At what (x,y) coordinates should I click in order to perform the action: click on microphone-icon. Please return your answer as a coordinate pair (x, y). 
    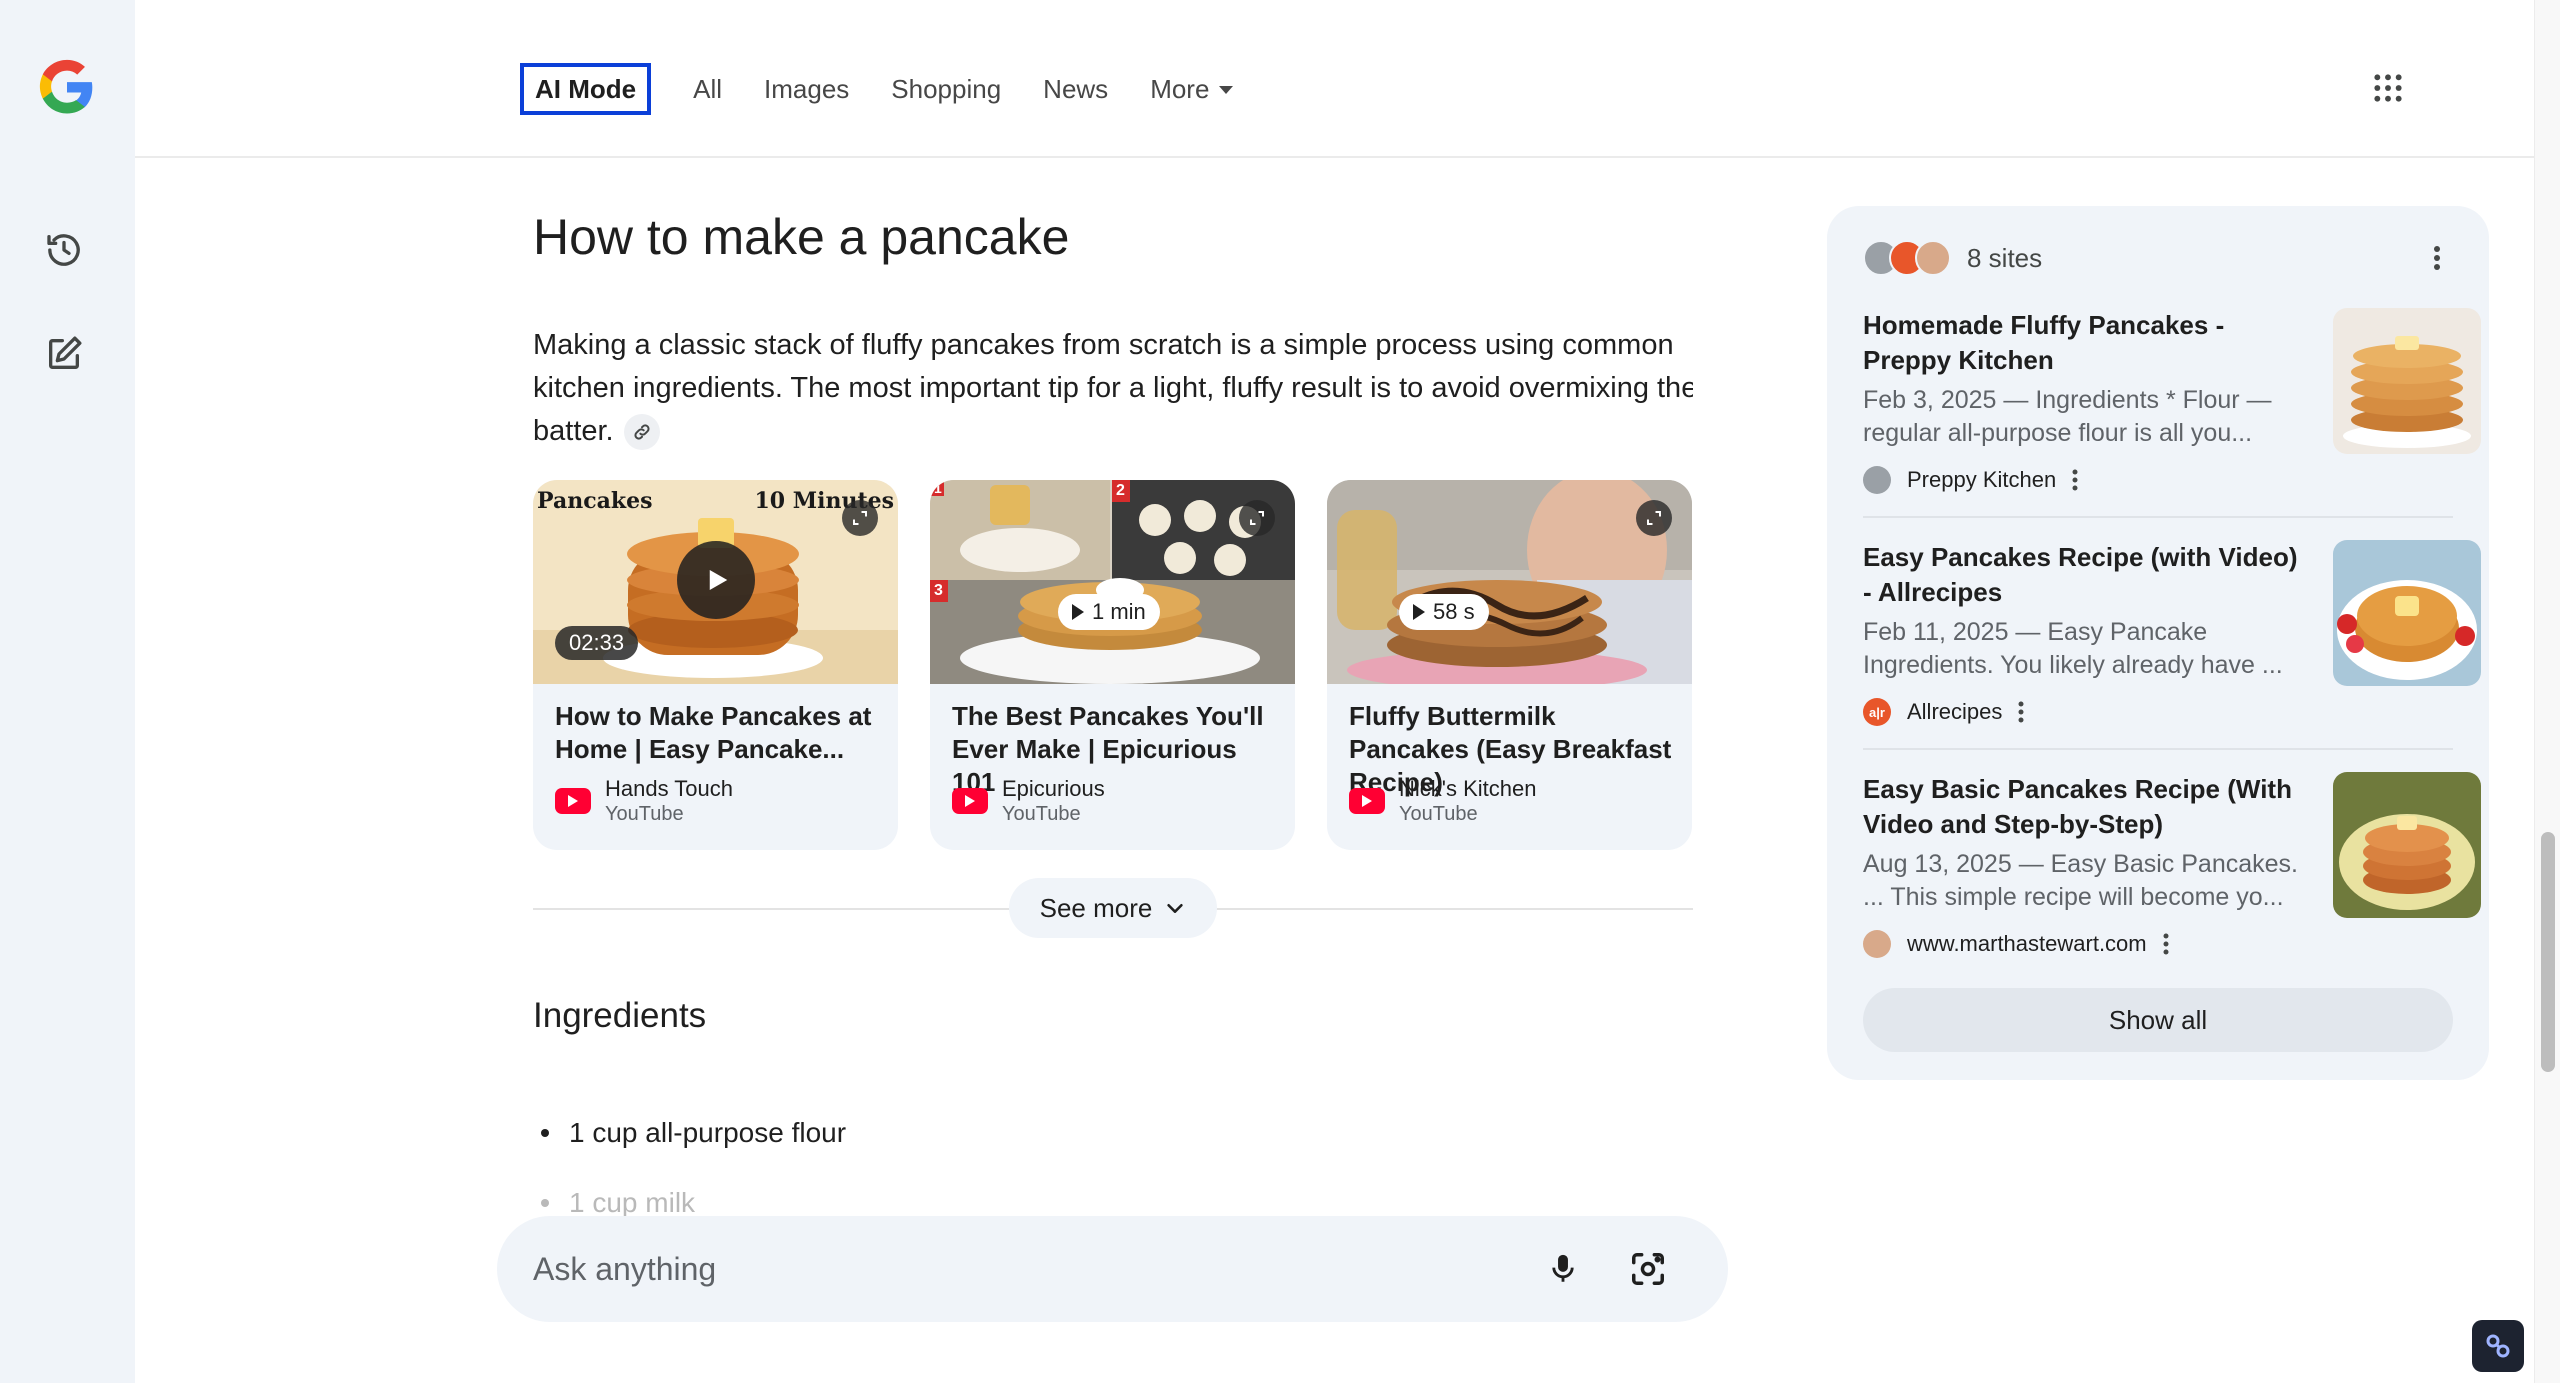
    Looking at the image, I should click on (1563, 1268).